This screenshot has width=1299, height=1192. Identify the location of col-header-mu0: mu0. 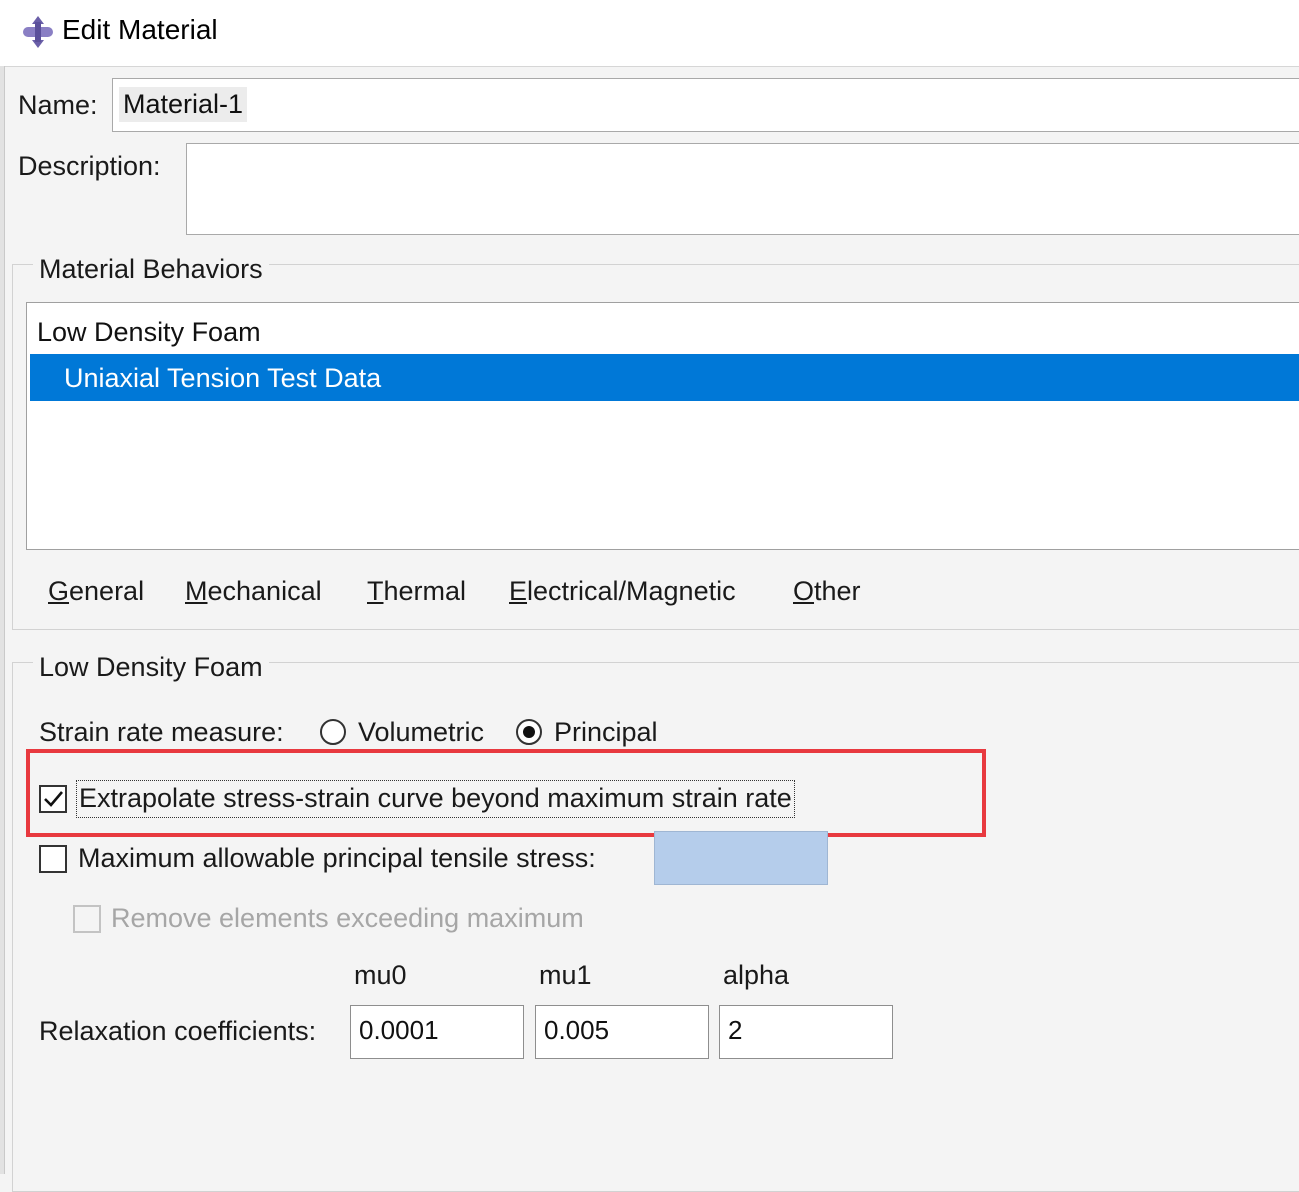
(380, 975).